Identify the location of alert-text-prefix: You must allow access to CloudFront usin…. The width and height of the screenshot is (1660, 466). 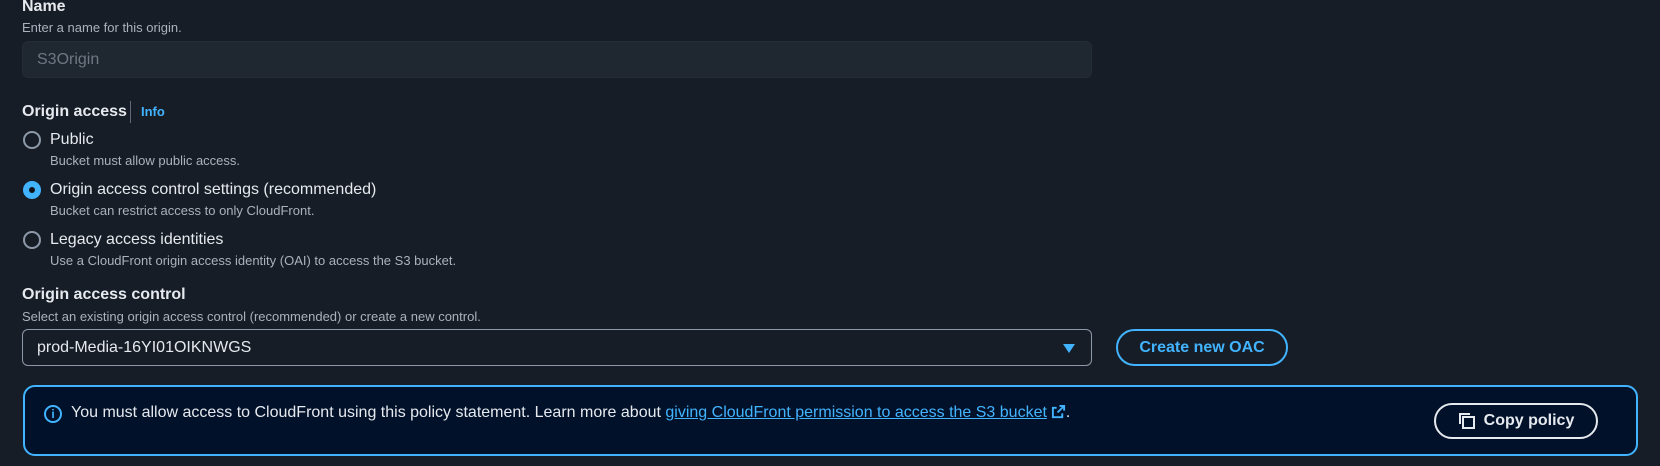
(368, 412).